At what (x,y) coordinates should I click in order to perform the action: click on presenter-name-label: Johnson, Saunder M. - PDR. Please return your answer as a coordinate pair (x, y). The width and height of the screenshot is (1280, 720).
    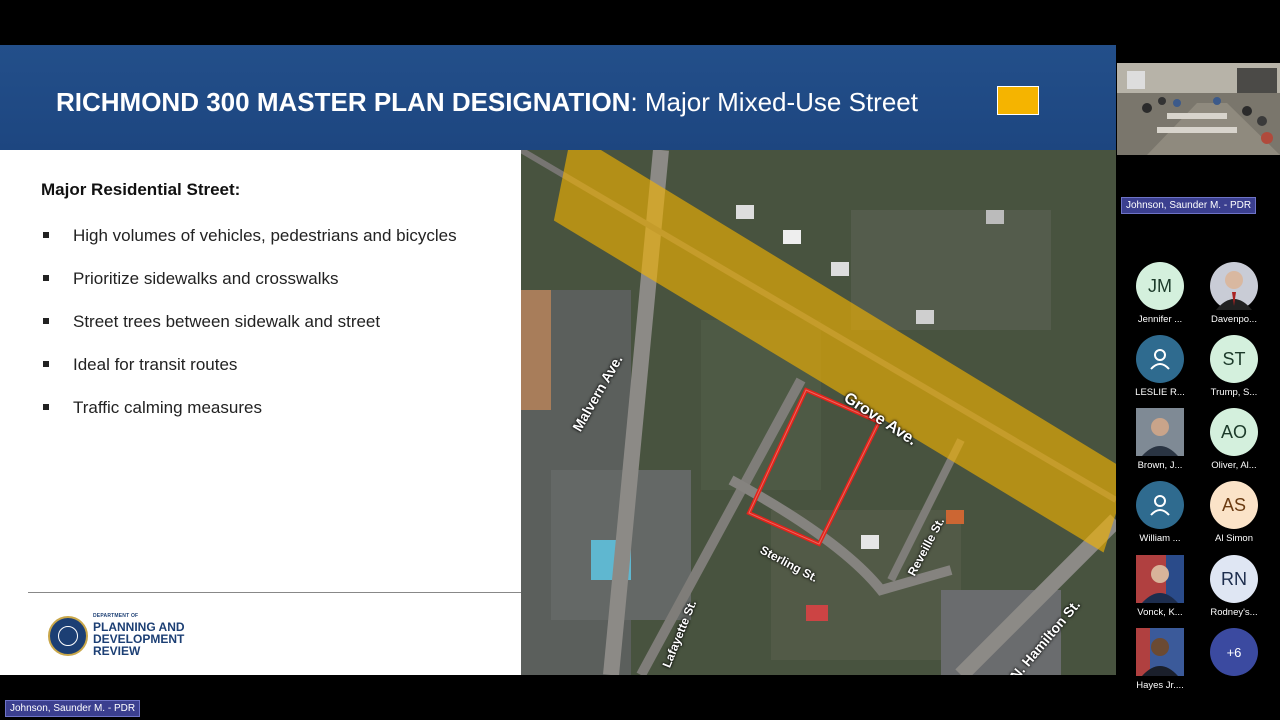
    Looking at the image, I should click on (73, 708).